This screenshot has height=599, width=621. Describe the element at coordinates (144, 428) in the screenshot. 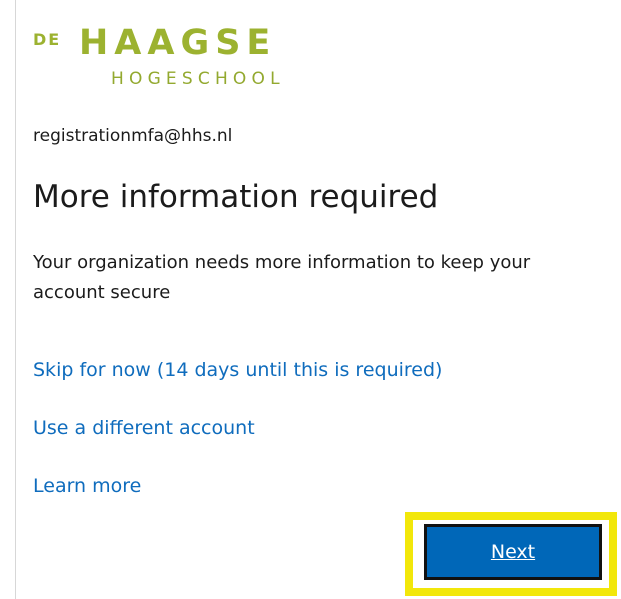

I see `use-different-account-link: Use a different account` at that location.